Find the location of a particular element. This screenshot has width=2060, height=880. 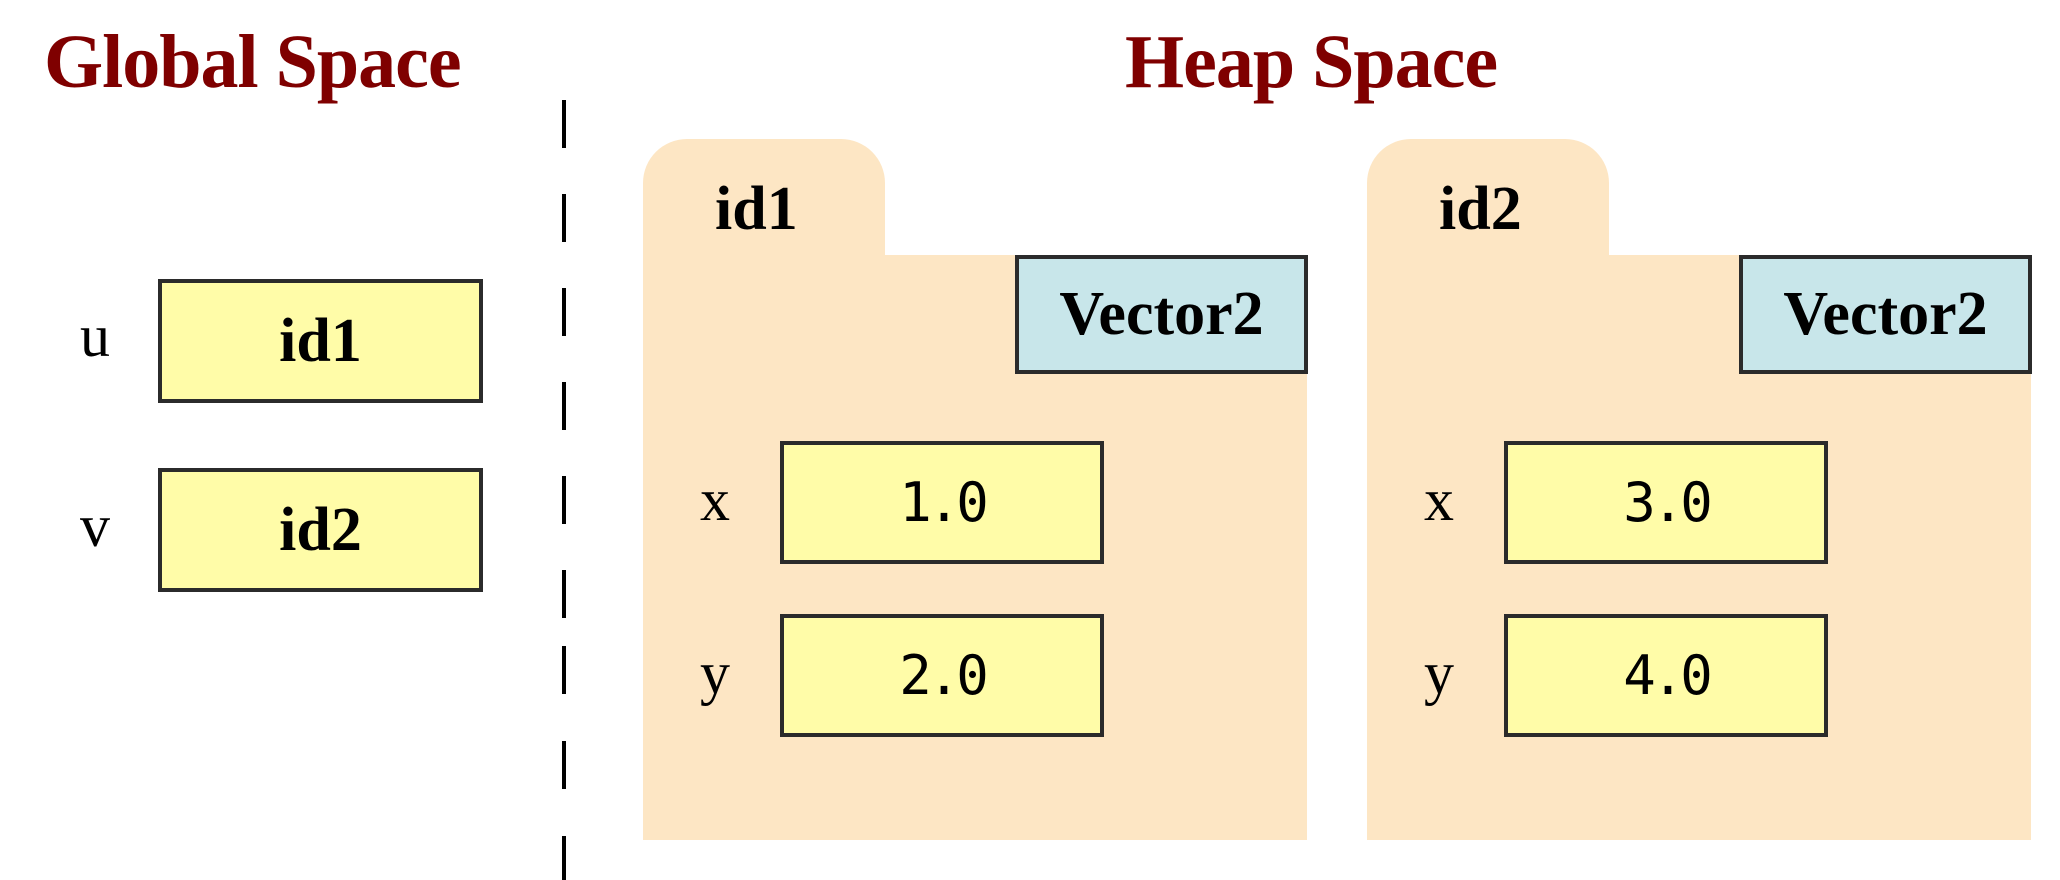

field-value: 3.0 is located at coordinates (1668, 502).